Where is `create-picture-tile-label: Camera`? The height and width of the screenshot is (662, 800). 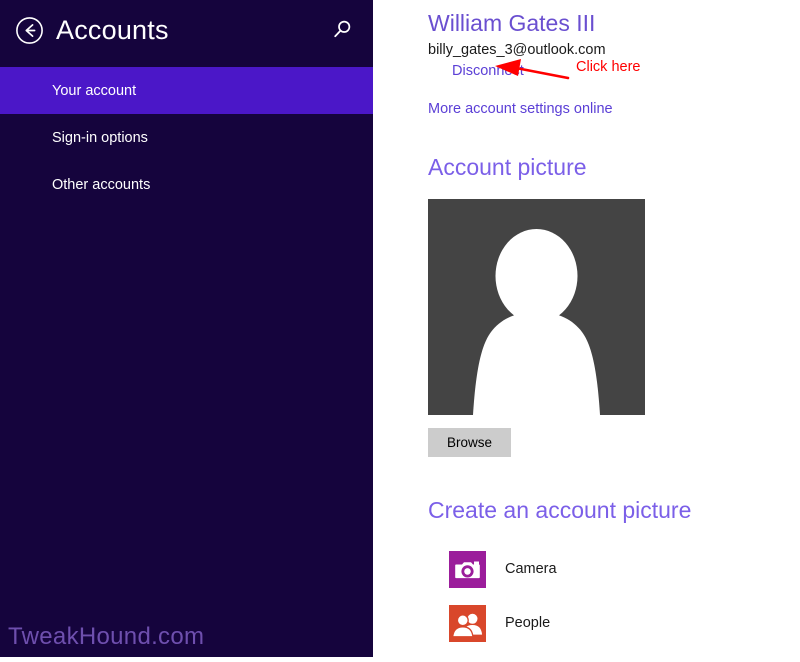
create-picture-tile-label: Camera is located at coordinates (531, 569).